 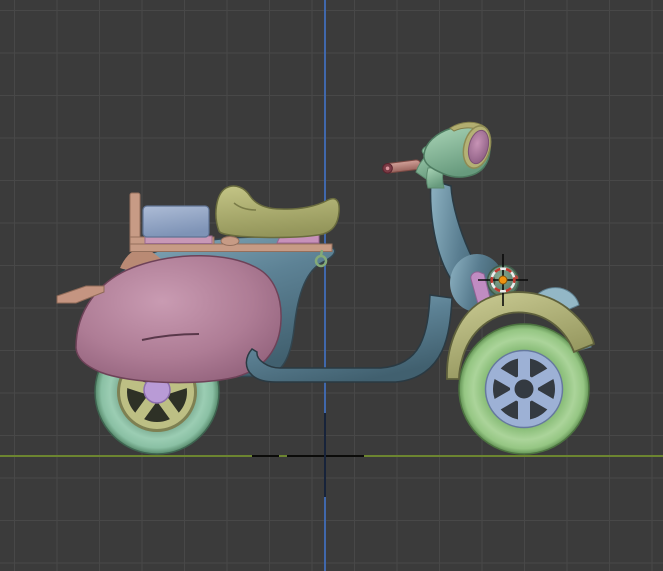 I want to click on handle-grip-group, so click(x=402, y=166).